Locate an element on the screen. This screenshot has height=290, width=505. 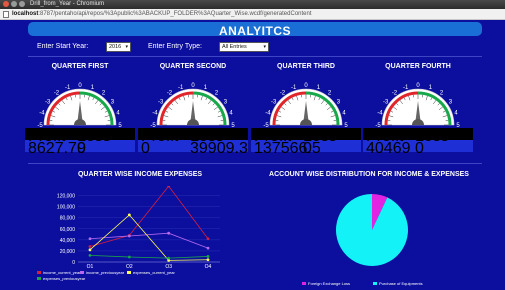
legend-item: income_previousyear is located at coordinates (102, 272).